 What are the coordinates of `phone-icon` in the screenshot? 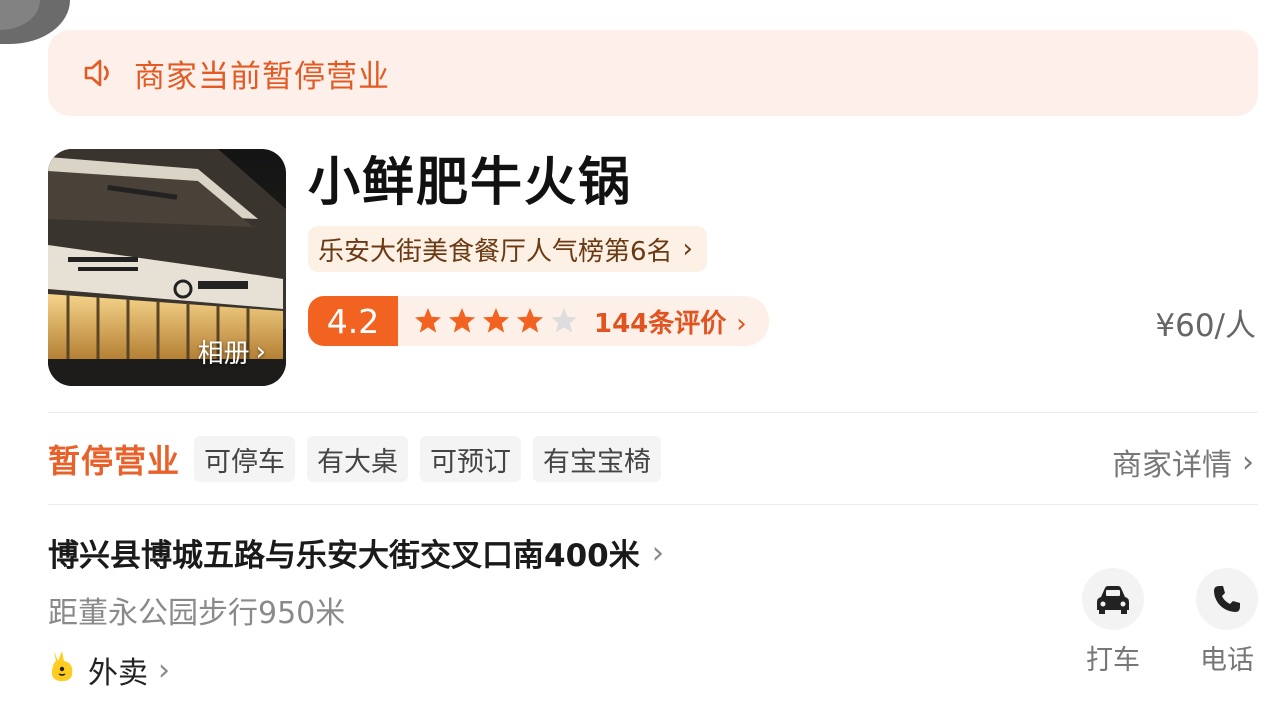 It's located at (1227, 599).